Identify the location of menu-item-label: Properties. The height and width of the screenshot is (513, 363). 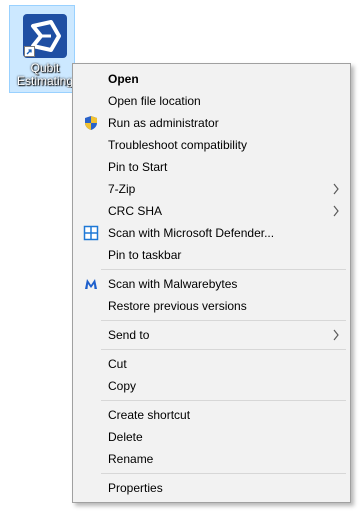
(135, 488).